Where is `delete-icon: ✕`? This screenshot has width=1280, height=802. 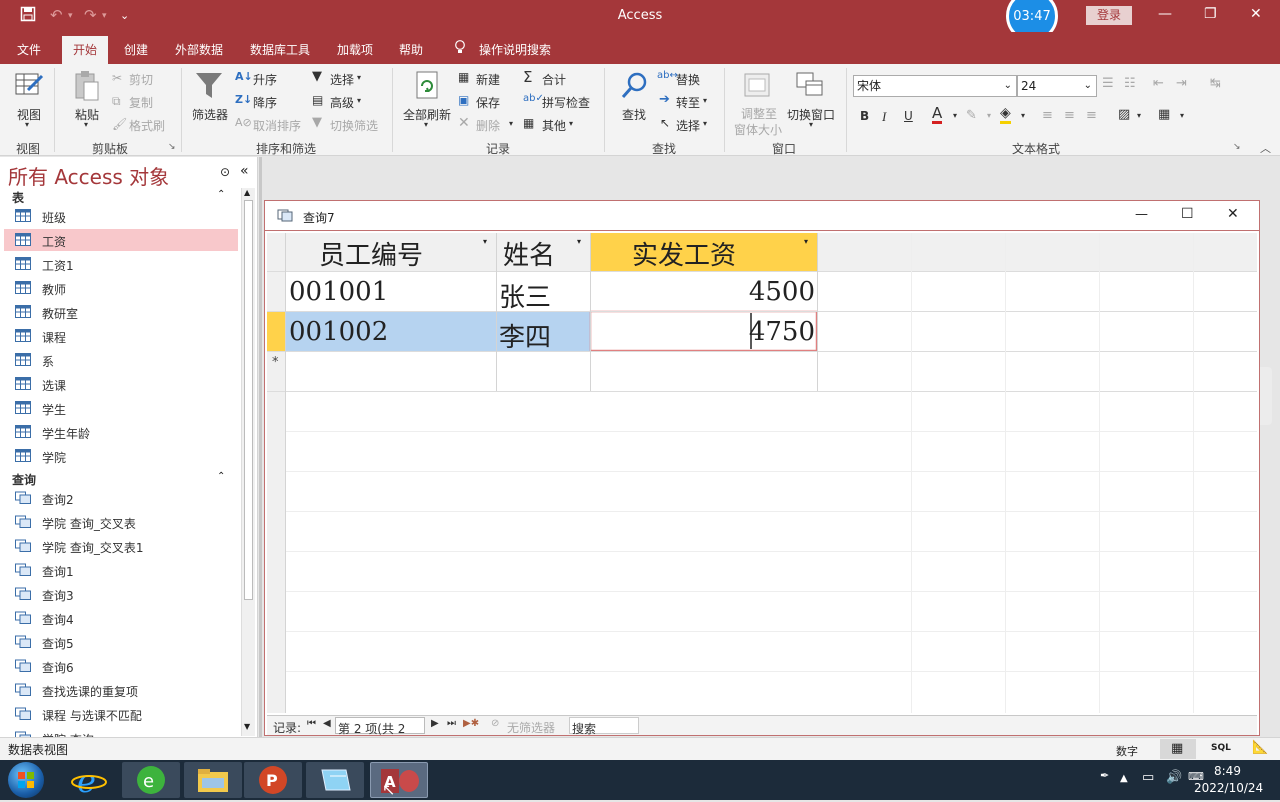
delete-icon: ✕ is located at coordinates (464, 123).